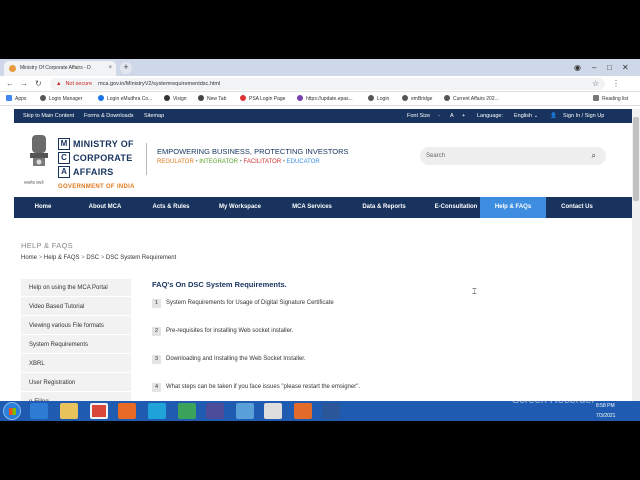 Image resolution: width=640 pixels, height=480 pixels. I want to click on bookmark-item: emBridge, so click(417, 99).